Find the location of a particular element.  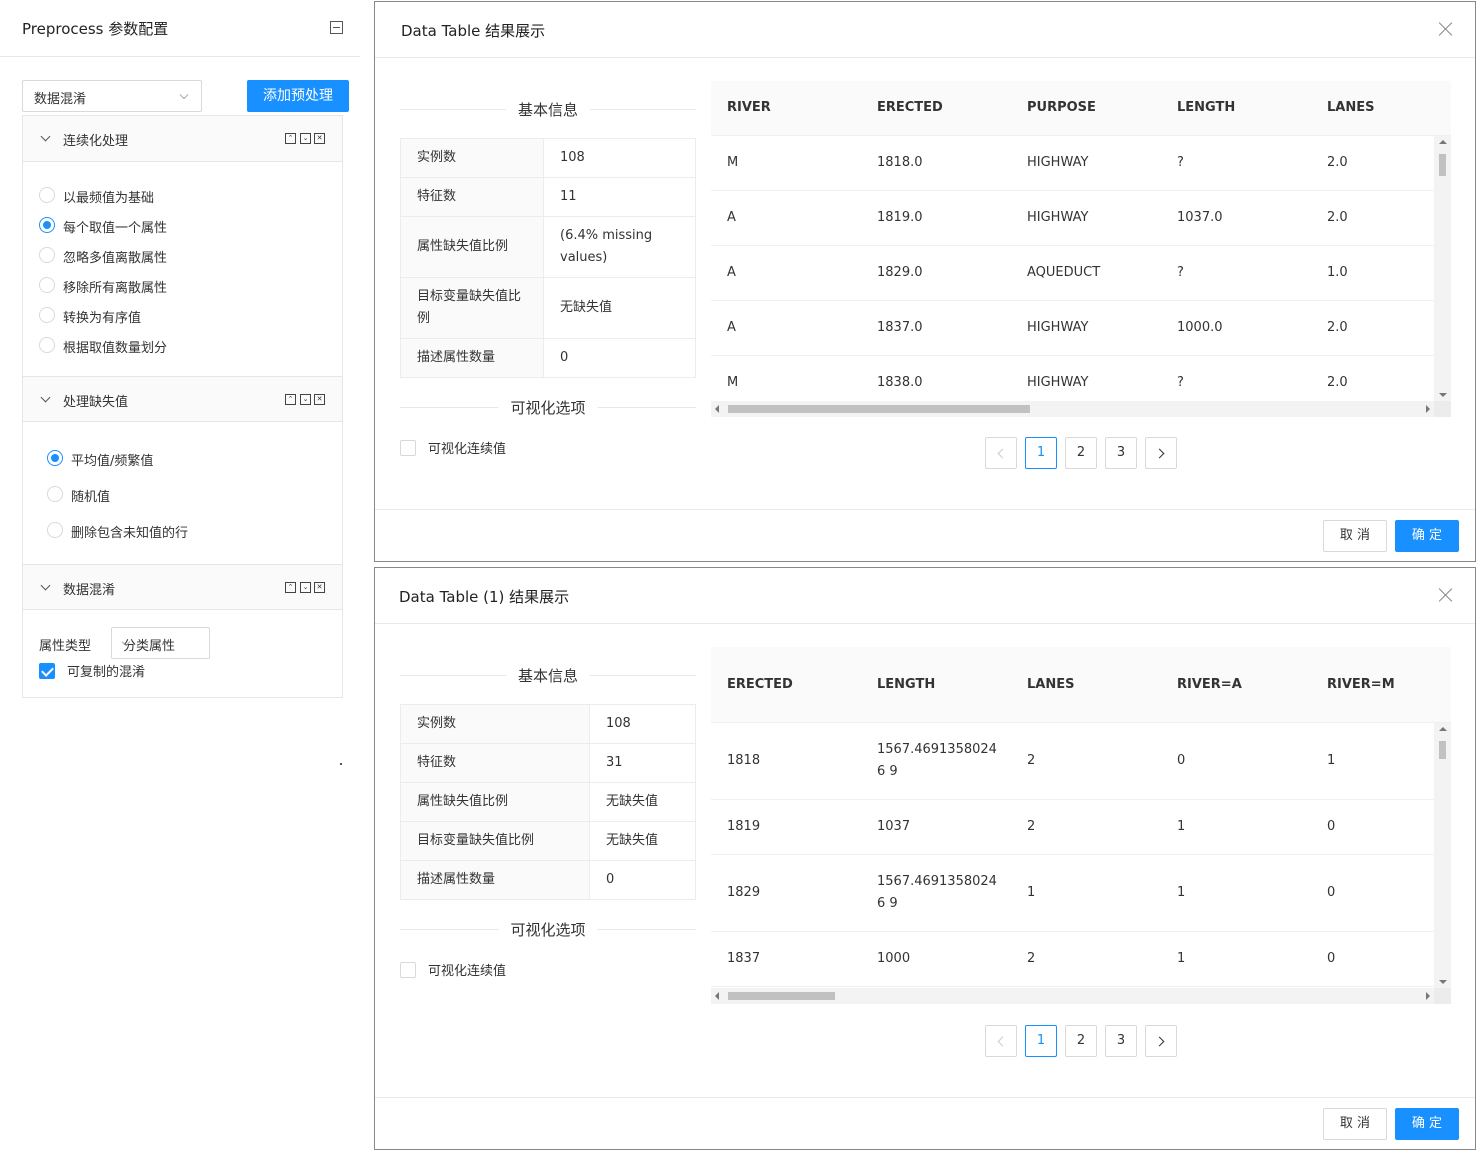

add-preprocess-button: 添加预处理 is located at coordinates (298, 96).